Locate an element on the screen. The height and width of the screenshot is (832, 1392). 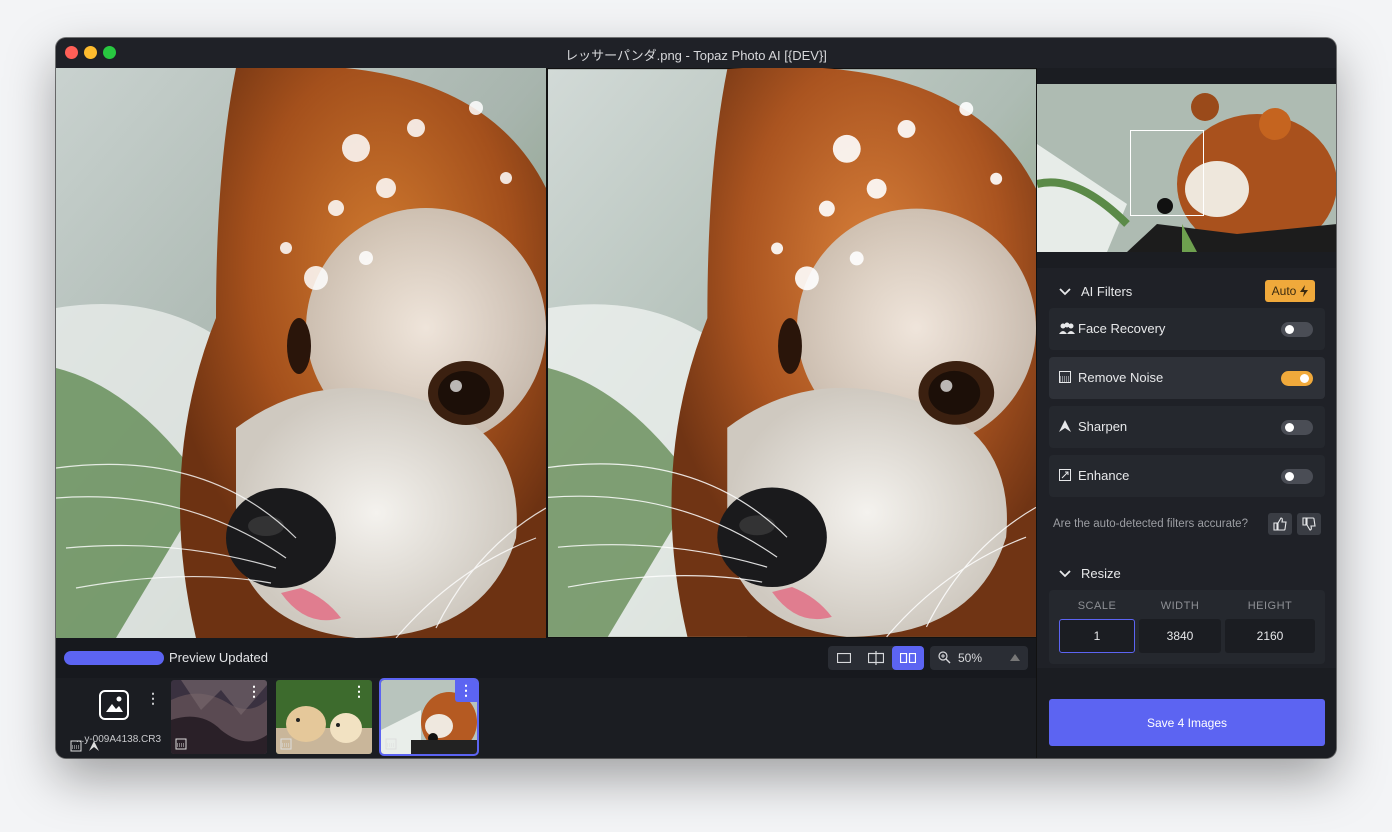
noise-icon is located at coordinates (1065, 377).